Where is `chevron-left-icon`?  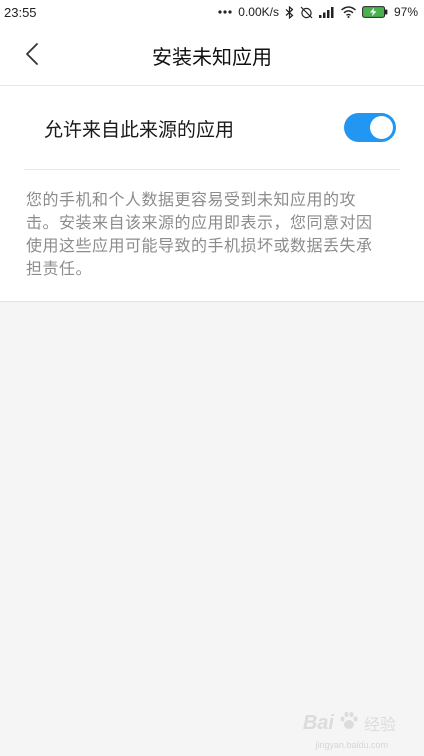 chevron-left-icon is located at coordinates (32, 56).